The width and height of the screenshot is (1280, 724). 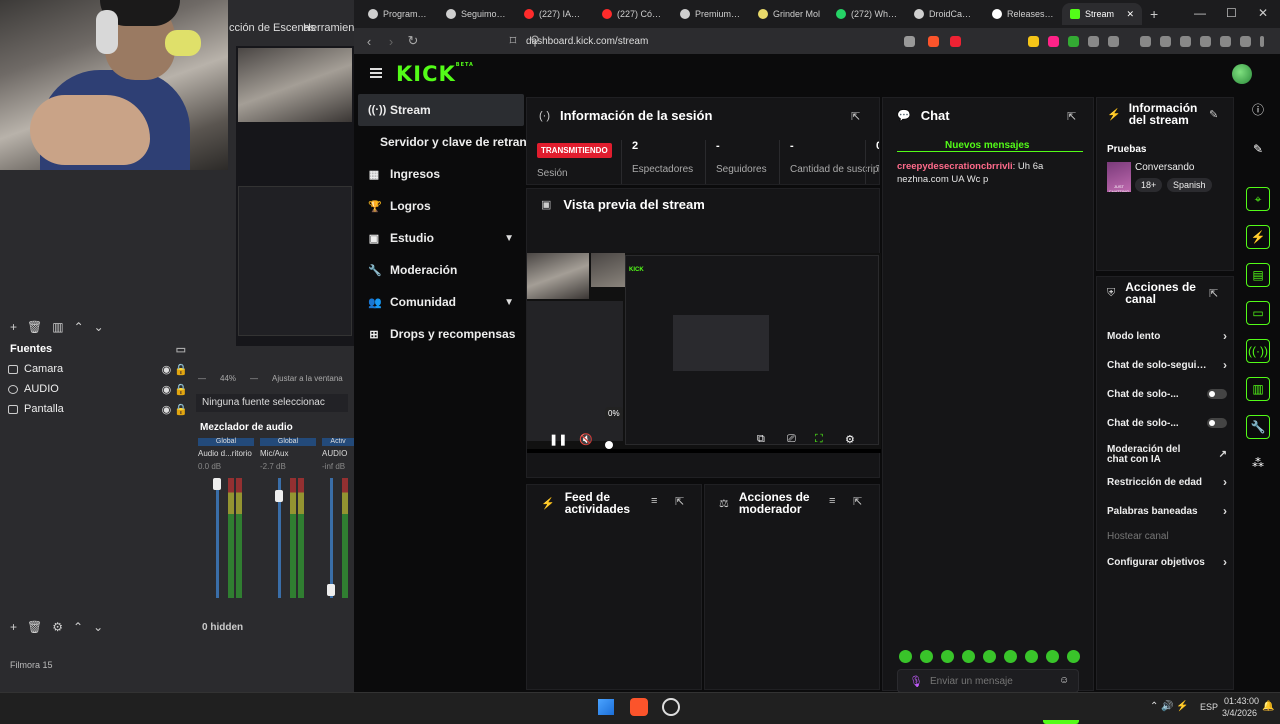 I want to click on action-banned-words: Palabras baneadas ›, so click(x=1167, y=511).